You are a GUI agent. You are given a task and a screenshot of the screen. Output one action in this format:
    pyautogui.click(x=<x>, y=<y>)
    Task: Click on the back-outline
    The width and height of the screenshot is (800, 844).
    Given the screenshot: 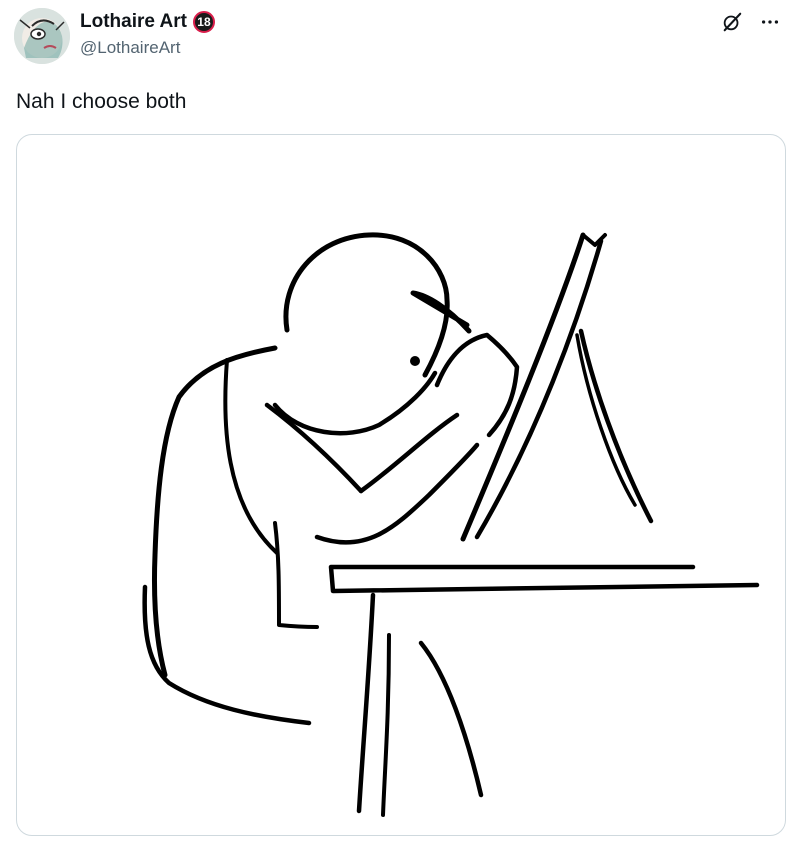 What is the action you would take?
    pyautogui.click(x=214, y=511)
    